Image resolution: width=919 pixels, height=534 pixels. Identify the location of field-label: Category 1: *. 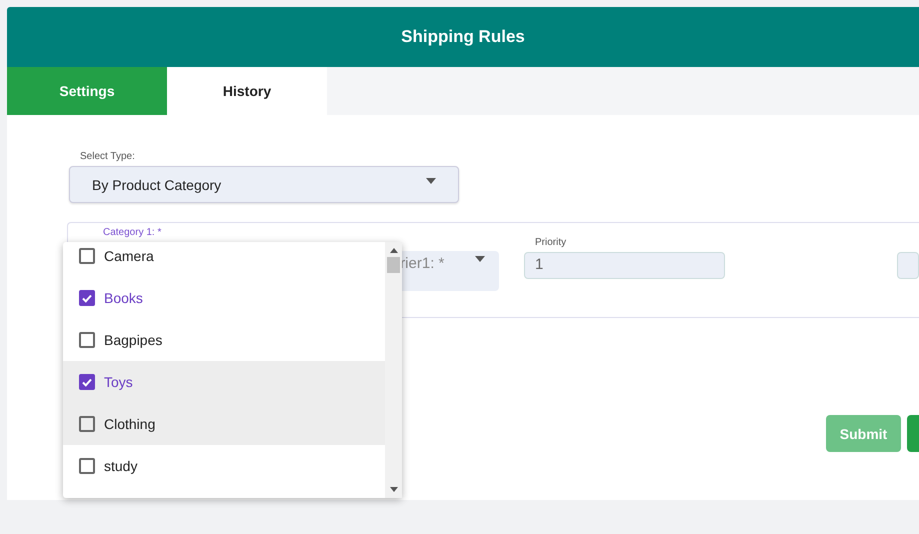
(132, 232).